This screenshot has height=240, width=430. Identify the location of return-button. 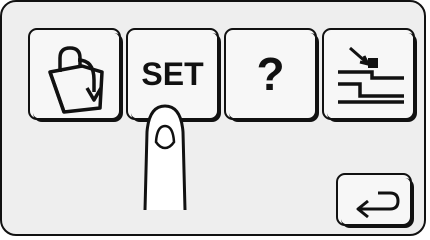
(375, 200).